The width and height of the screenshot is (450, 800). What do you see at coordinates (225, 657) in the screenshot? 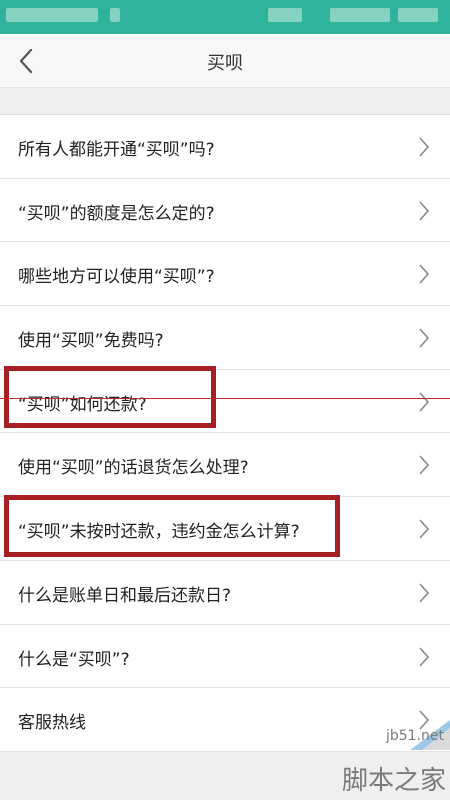
I see `faq-item: 什么是“买呗”?` at bounding box center [225, 657].